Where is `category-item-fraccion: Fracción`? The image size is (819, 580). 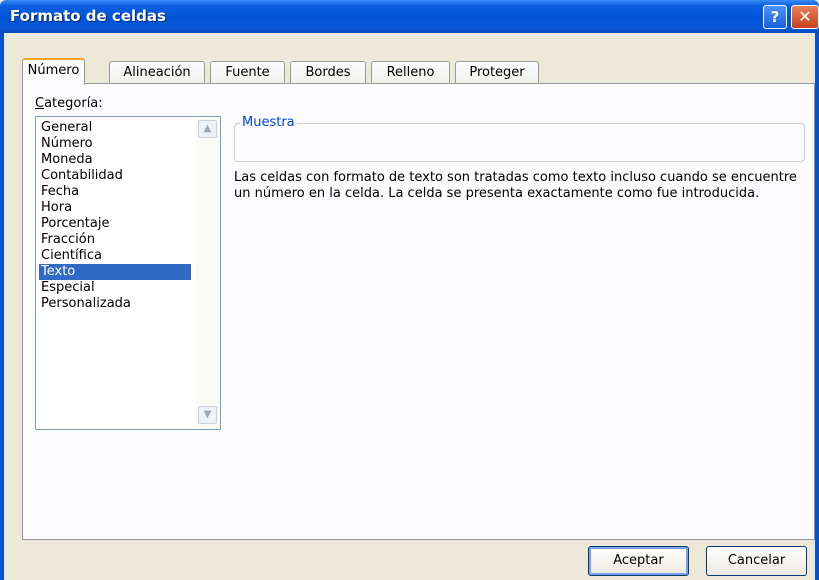
category-item-fraccion: Fracción is located at coordinates (115, 240).